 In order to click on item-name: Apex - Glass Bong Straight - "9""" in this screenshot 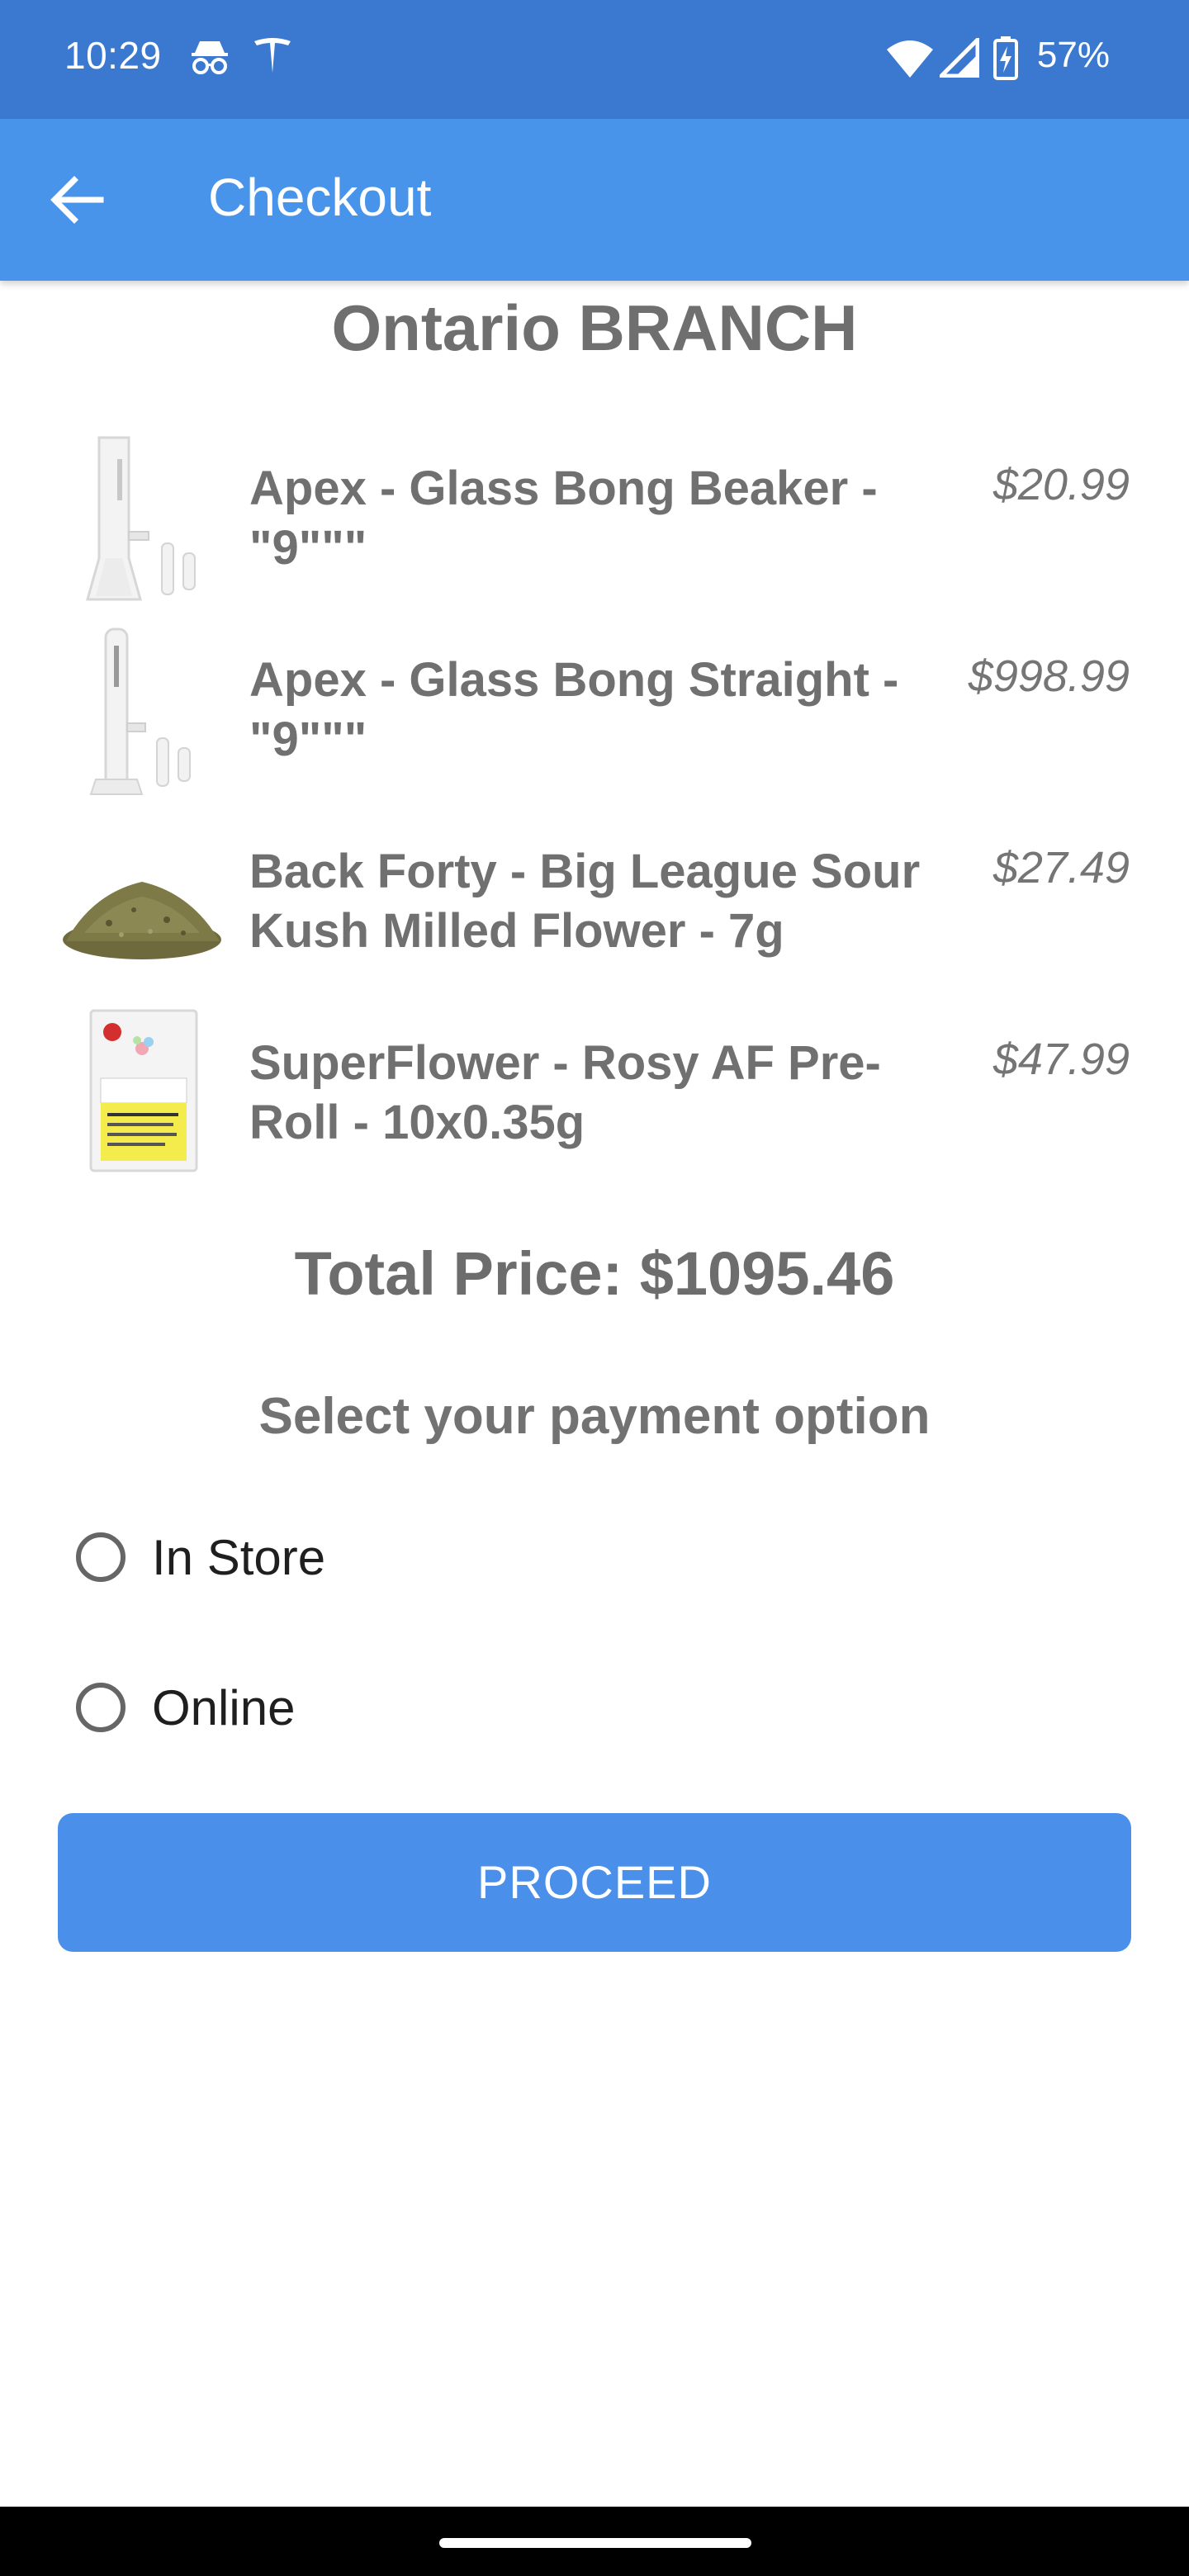, I will do `click(574, 709)`.